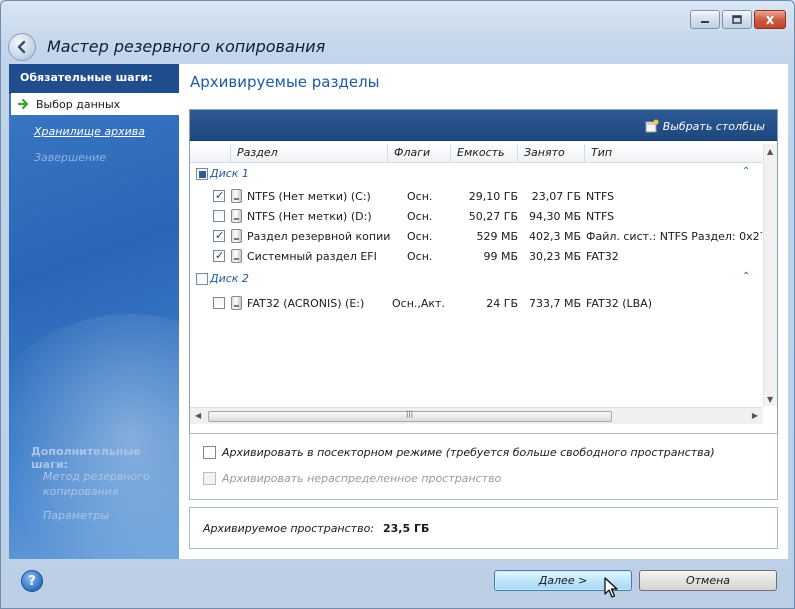 The height and width of the screenshot is (609, 795). I want to click on maximize-button, so click(737, 19).